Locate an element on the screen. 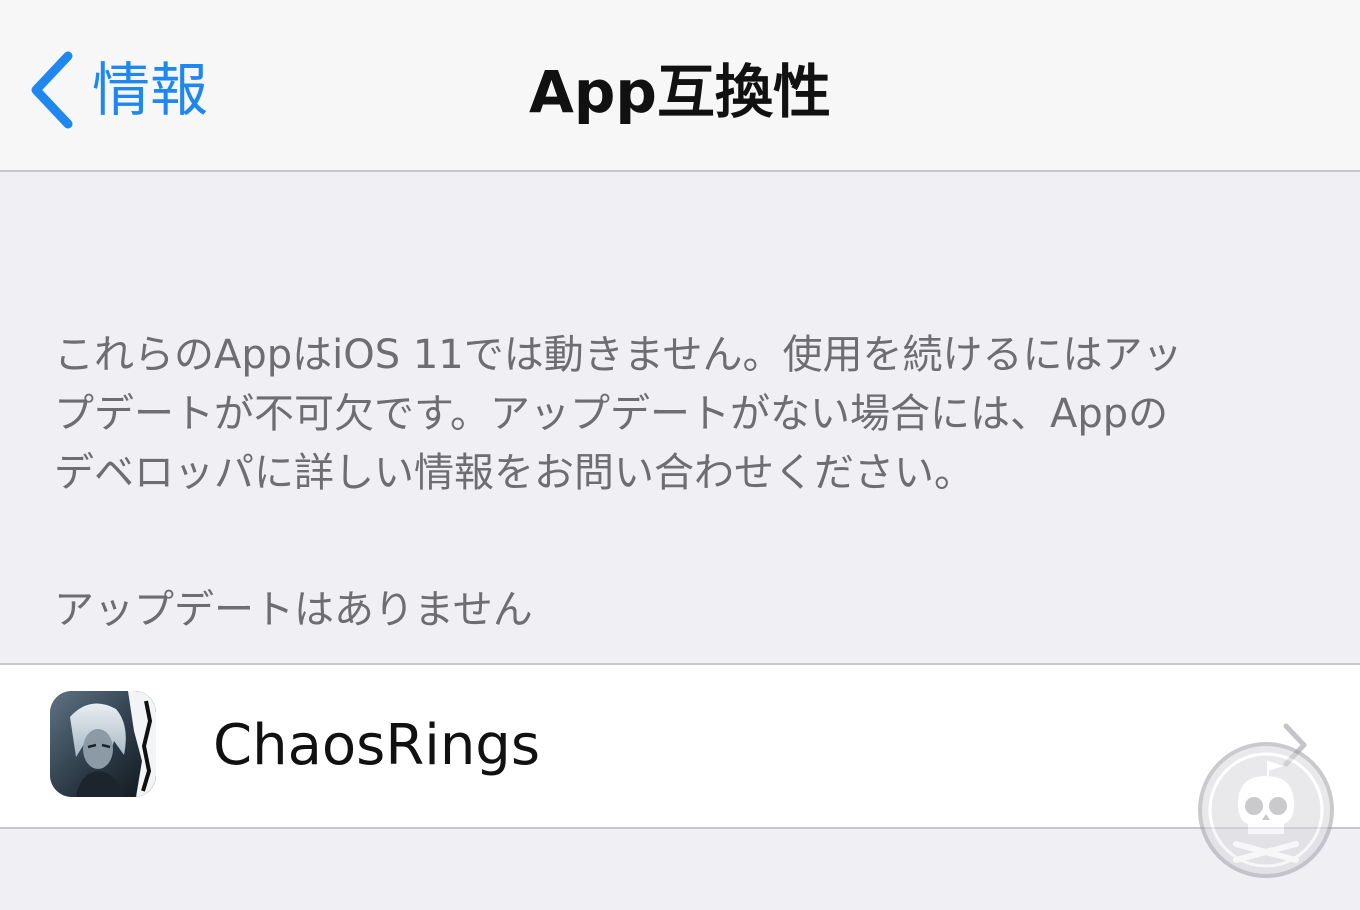 The width and height of the screenshot is (1360, 910). info-text-line: デベロッパに詳しい情報をお問い合わせください。 is located at coordinates (514, 473).